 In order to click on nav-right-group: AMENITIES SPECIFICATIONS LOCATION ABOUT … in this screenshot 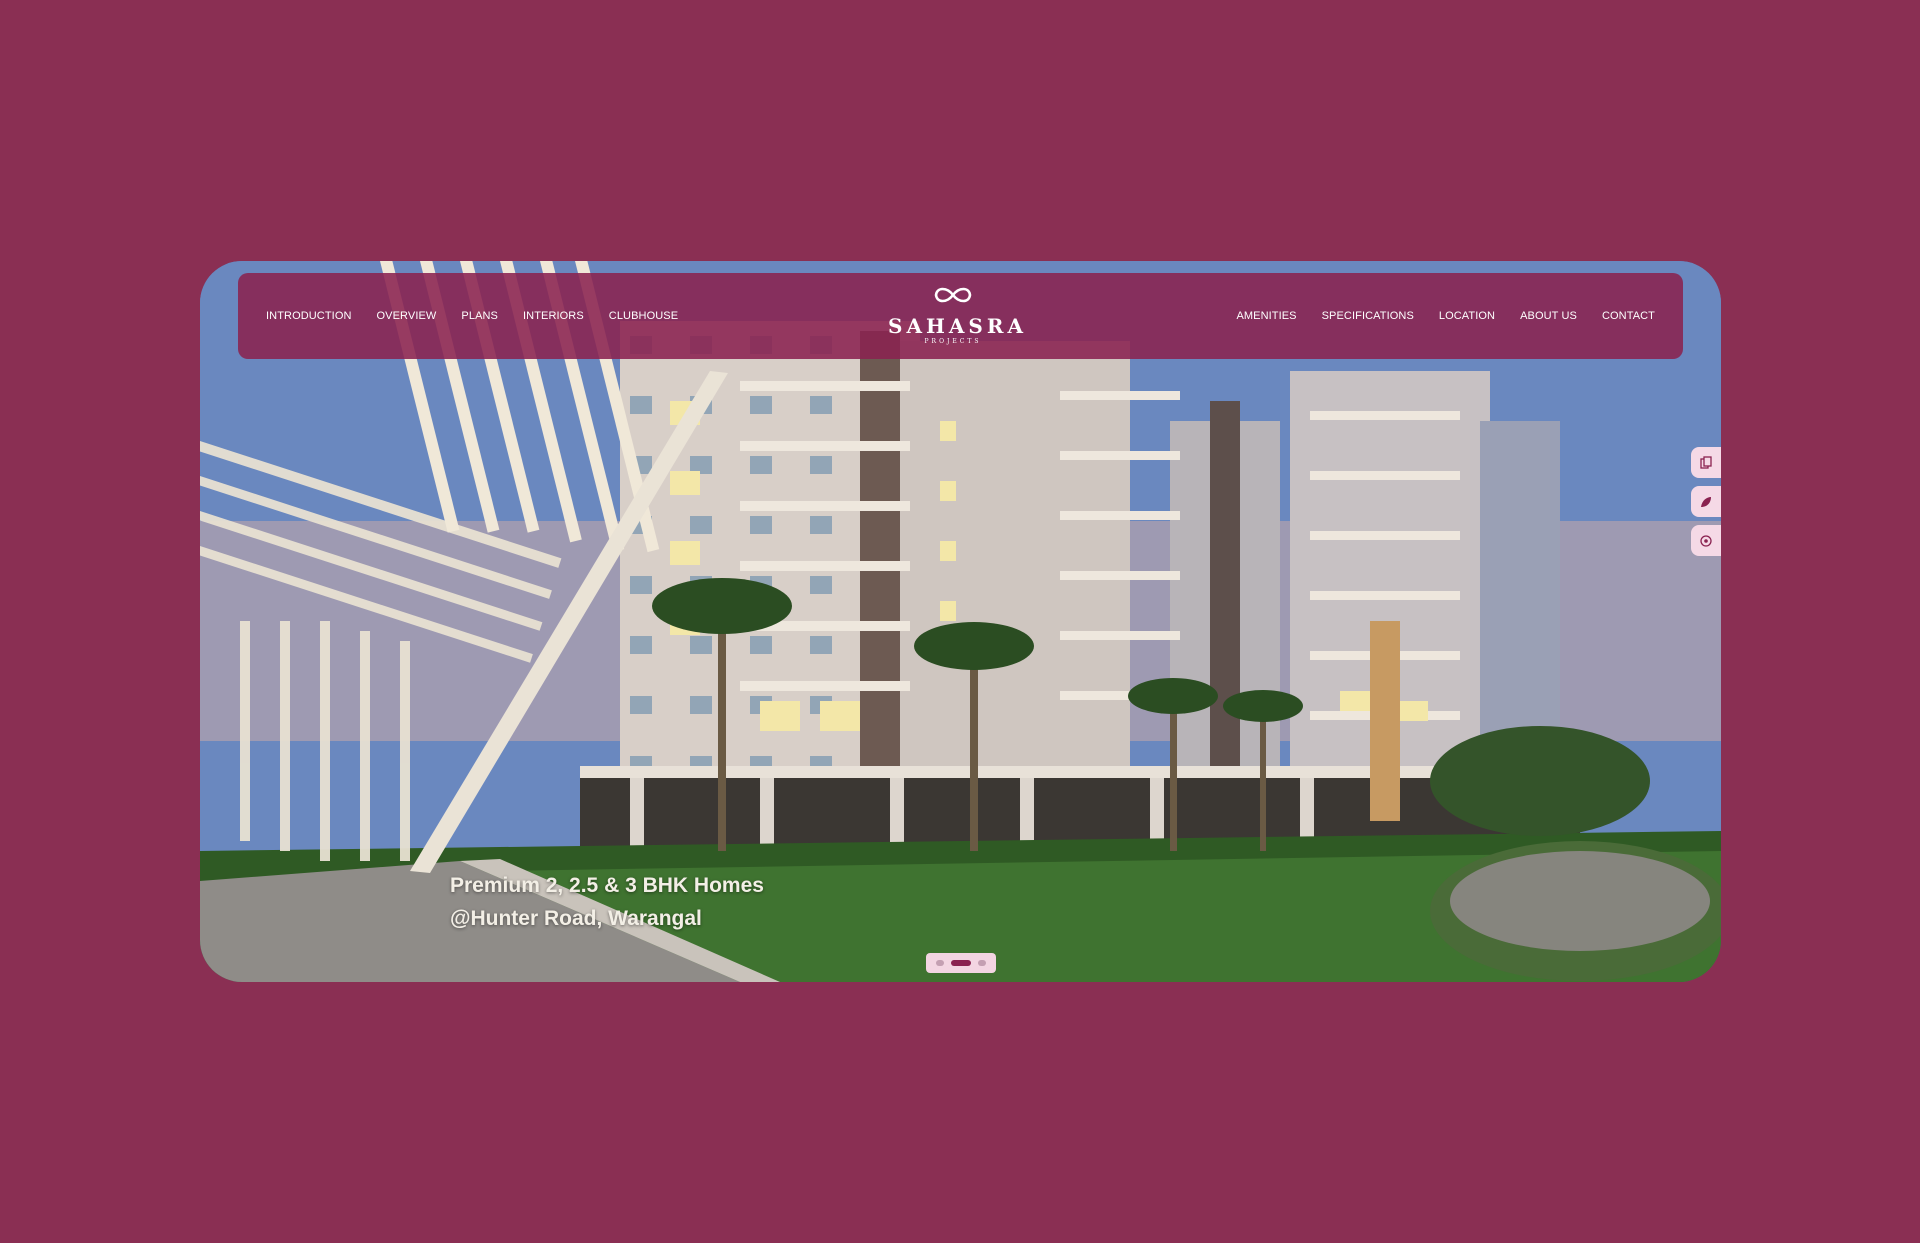, I will do `click(1445, 316)`.